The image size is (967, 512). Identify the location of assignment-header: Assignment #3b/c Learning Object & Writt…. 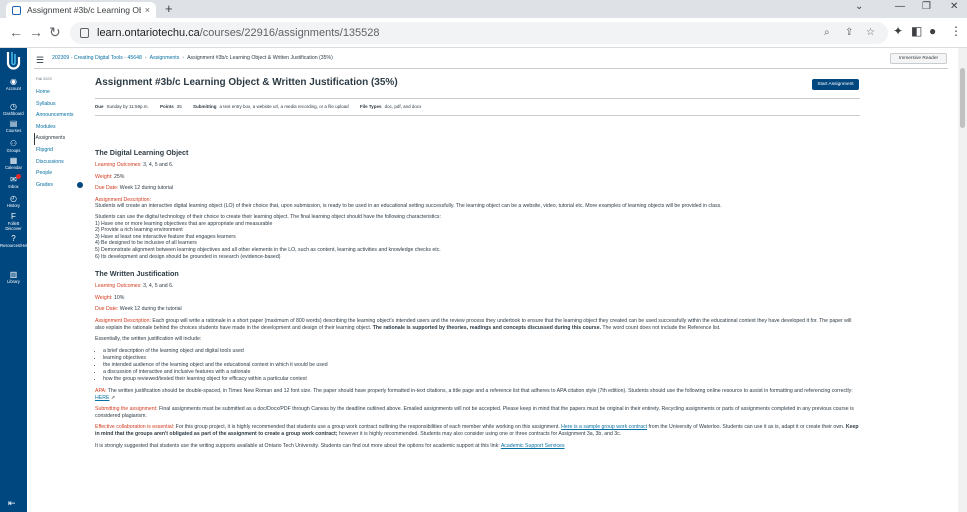
(477, 82).